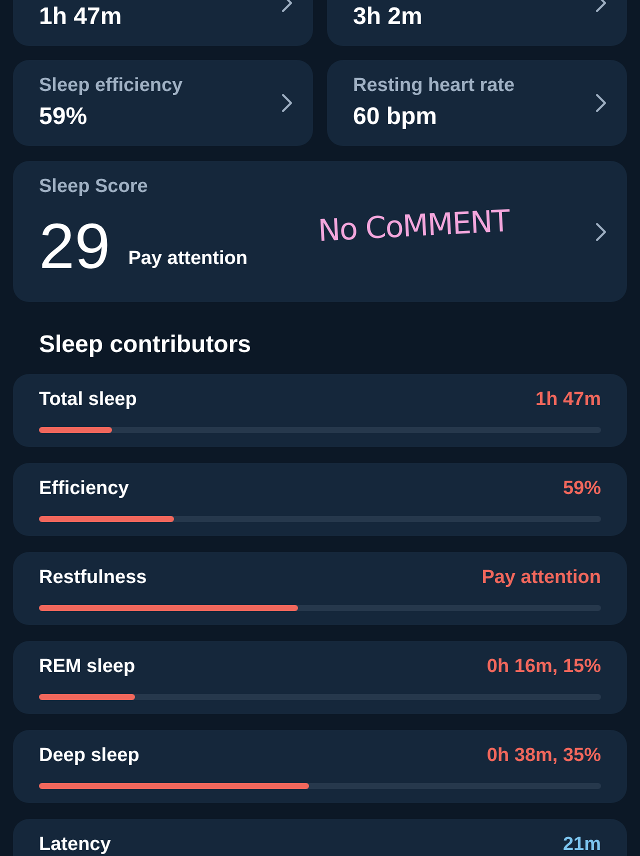  What do you see at coordinates (541, 578) in the screenshot?
I see `contributor-value: Pay attention` at bounding box center [541, 578].